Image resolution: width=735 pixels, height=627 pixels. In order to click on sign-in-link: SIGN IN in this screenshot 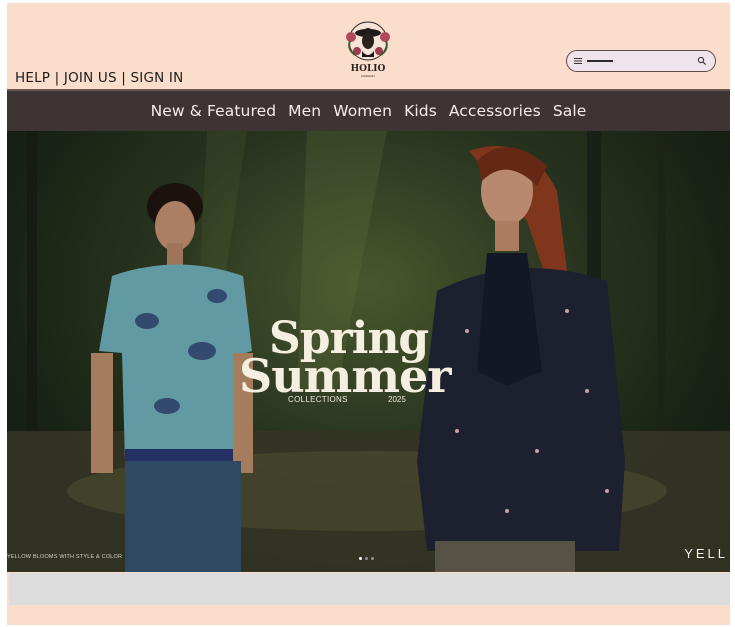, I will do `click(157, 78)`.